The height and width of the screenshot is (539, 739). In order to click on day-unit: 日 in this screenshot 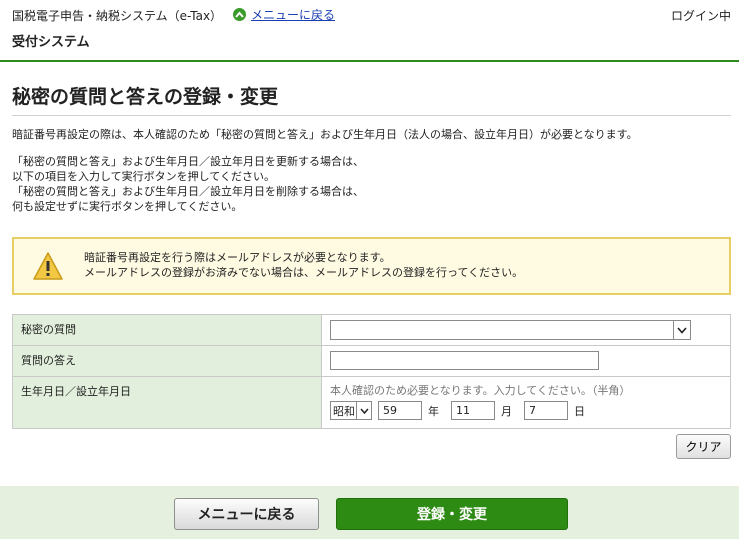, I will do `click(579, 411)`.